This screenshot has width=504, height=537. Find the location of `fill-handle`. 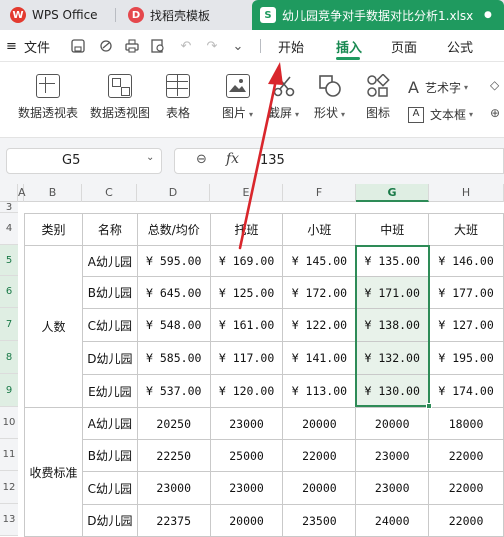

fill-handle is located at coordinates (429, 406).